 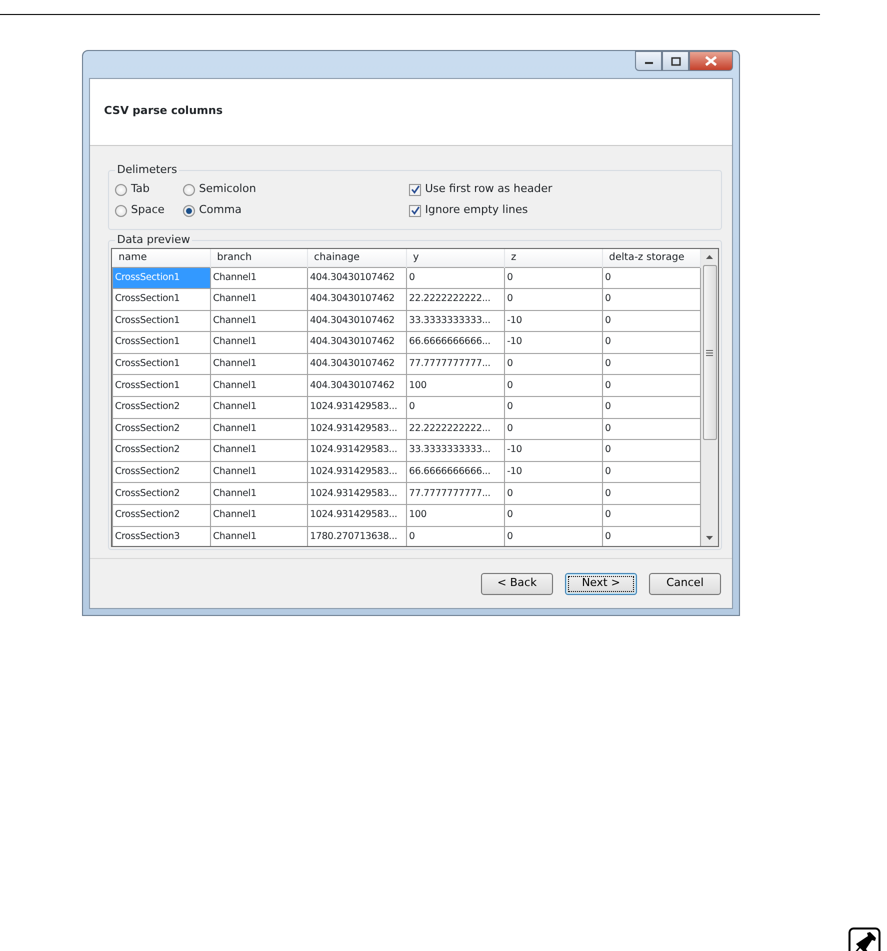 I want to click on table-cell: CrossSection3, so click(x=161, y=536).